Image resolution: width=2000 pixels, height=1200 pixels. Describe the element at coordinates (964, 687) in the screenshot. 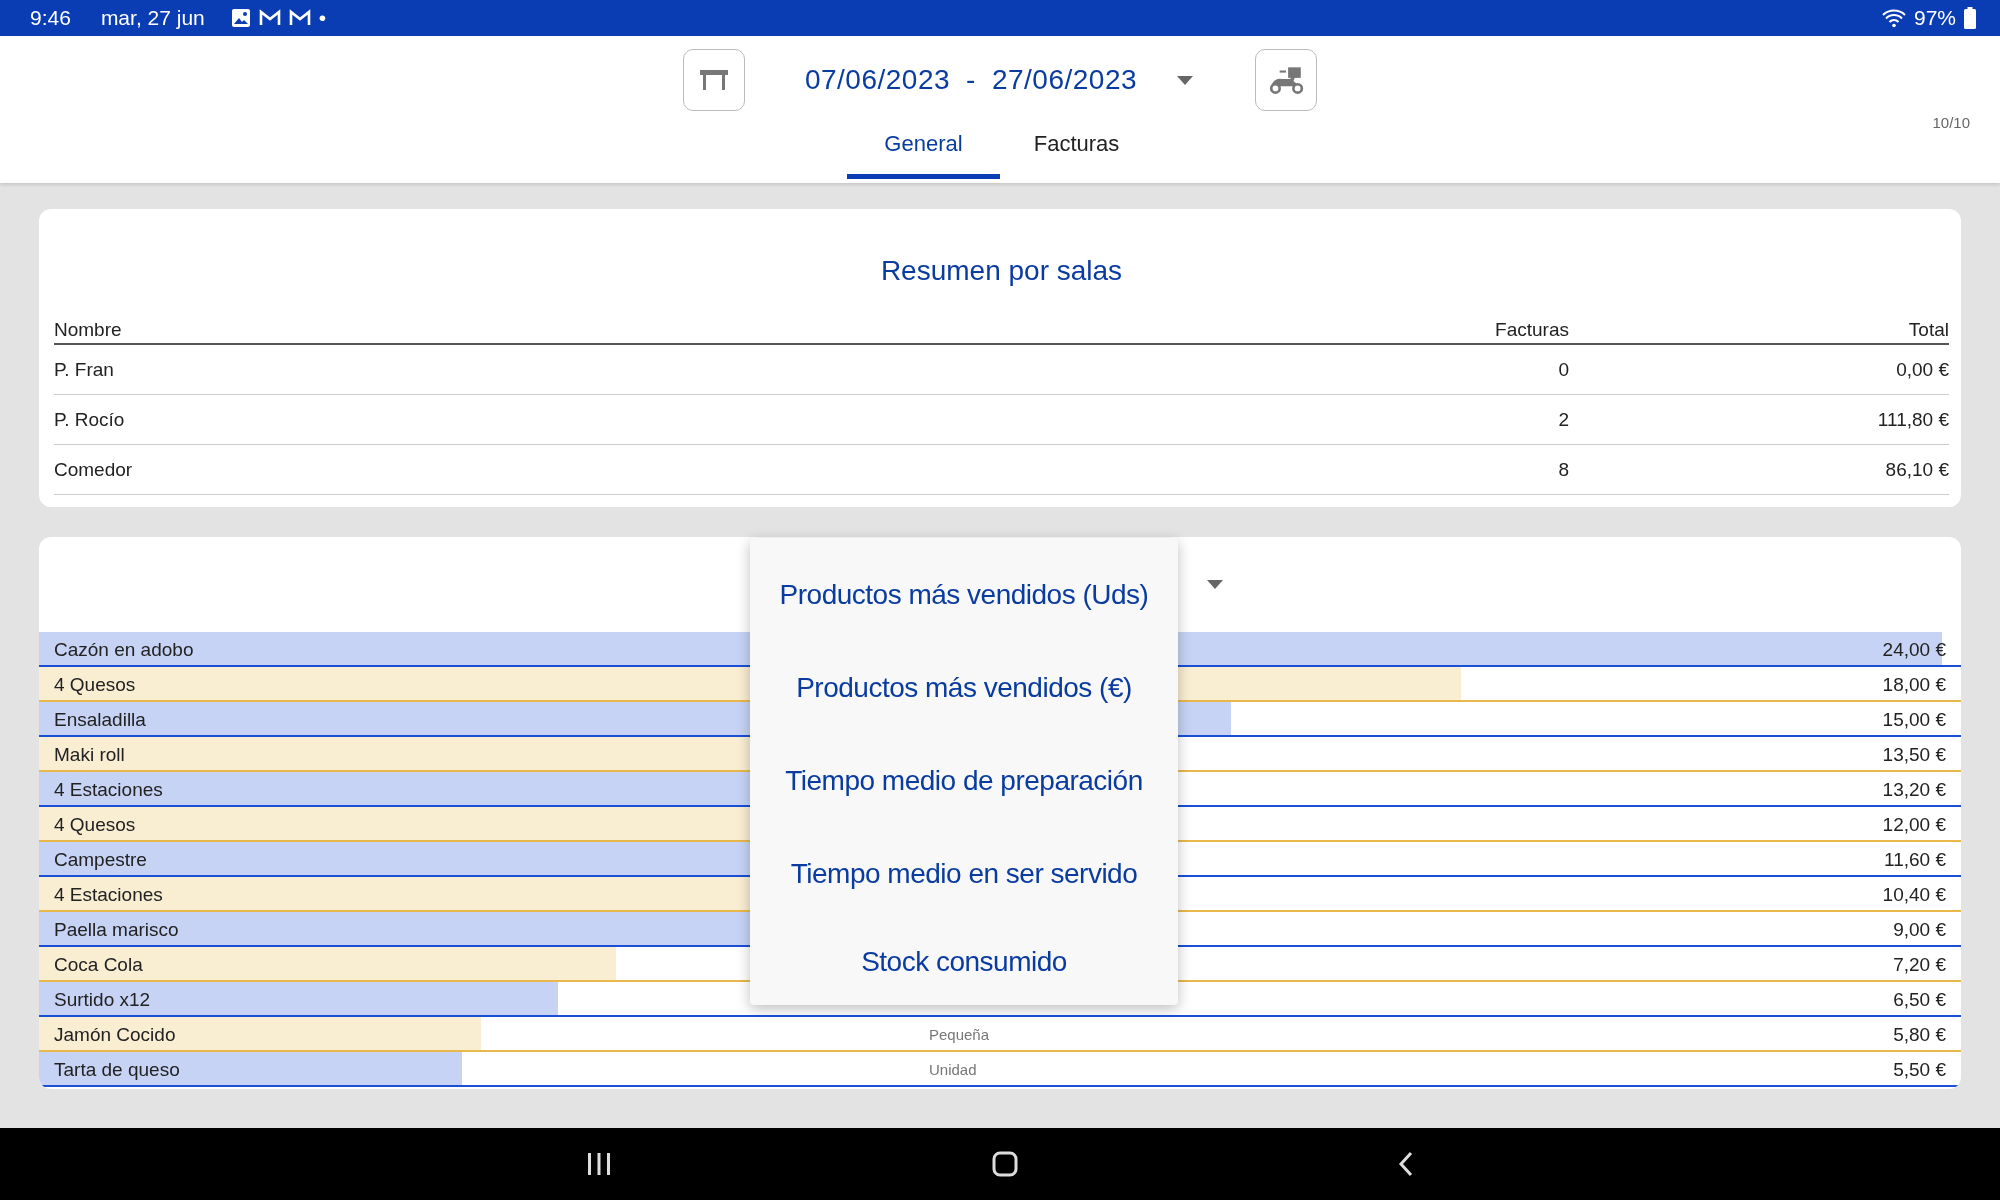

I see `menu-option: Productos más vendidos (€)` at that location.